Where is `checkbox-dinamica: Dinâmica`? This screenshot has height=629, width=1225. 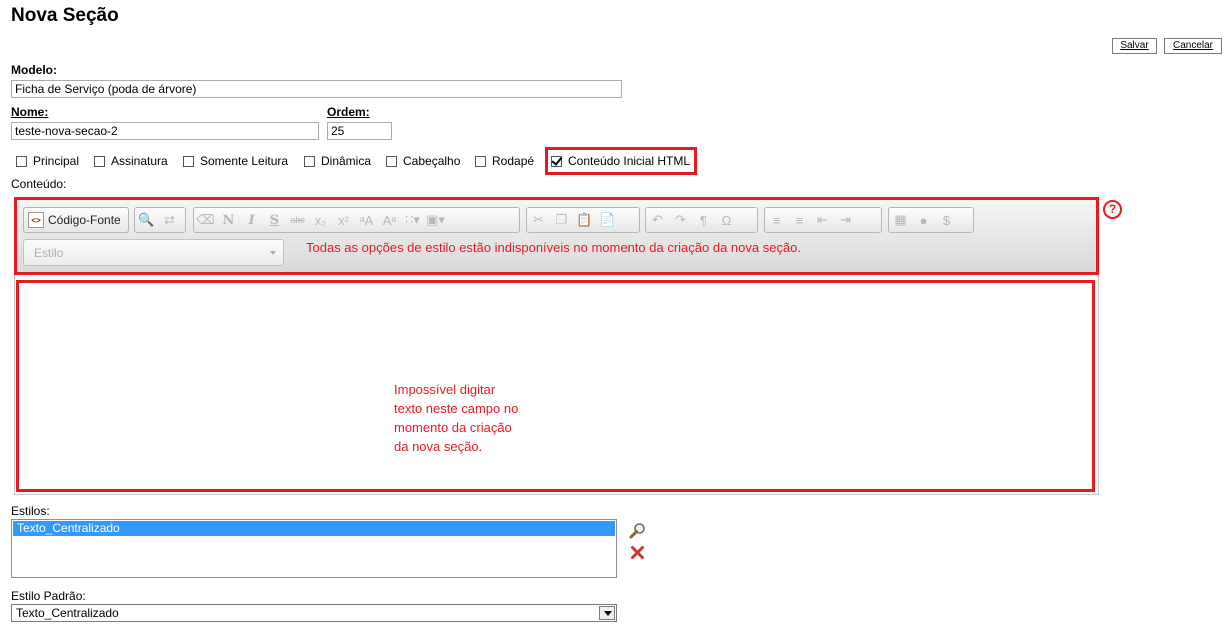
checkbox-dinamica: Dinâmica is located at coordinates (337, 161).